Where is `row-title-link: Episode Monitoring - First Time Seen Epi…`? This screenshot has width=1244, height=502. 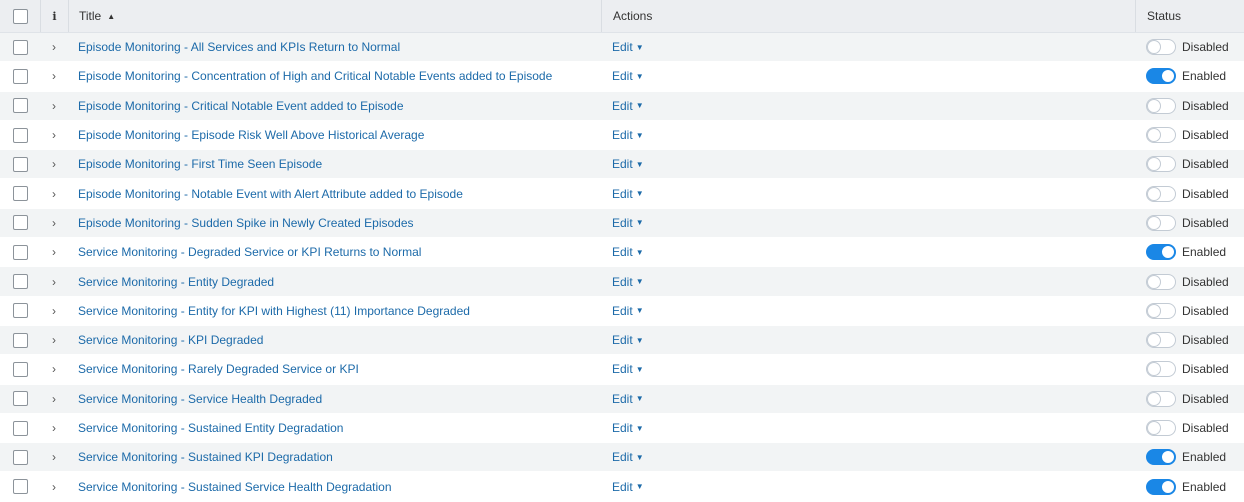 row-title-link: Episode Monitoring - First Time Seen Epi… is located at coordinates (200, 164).